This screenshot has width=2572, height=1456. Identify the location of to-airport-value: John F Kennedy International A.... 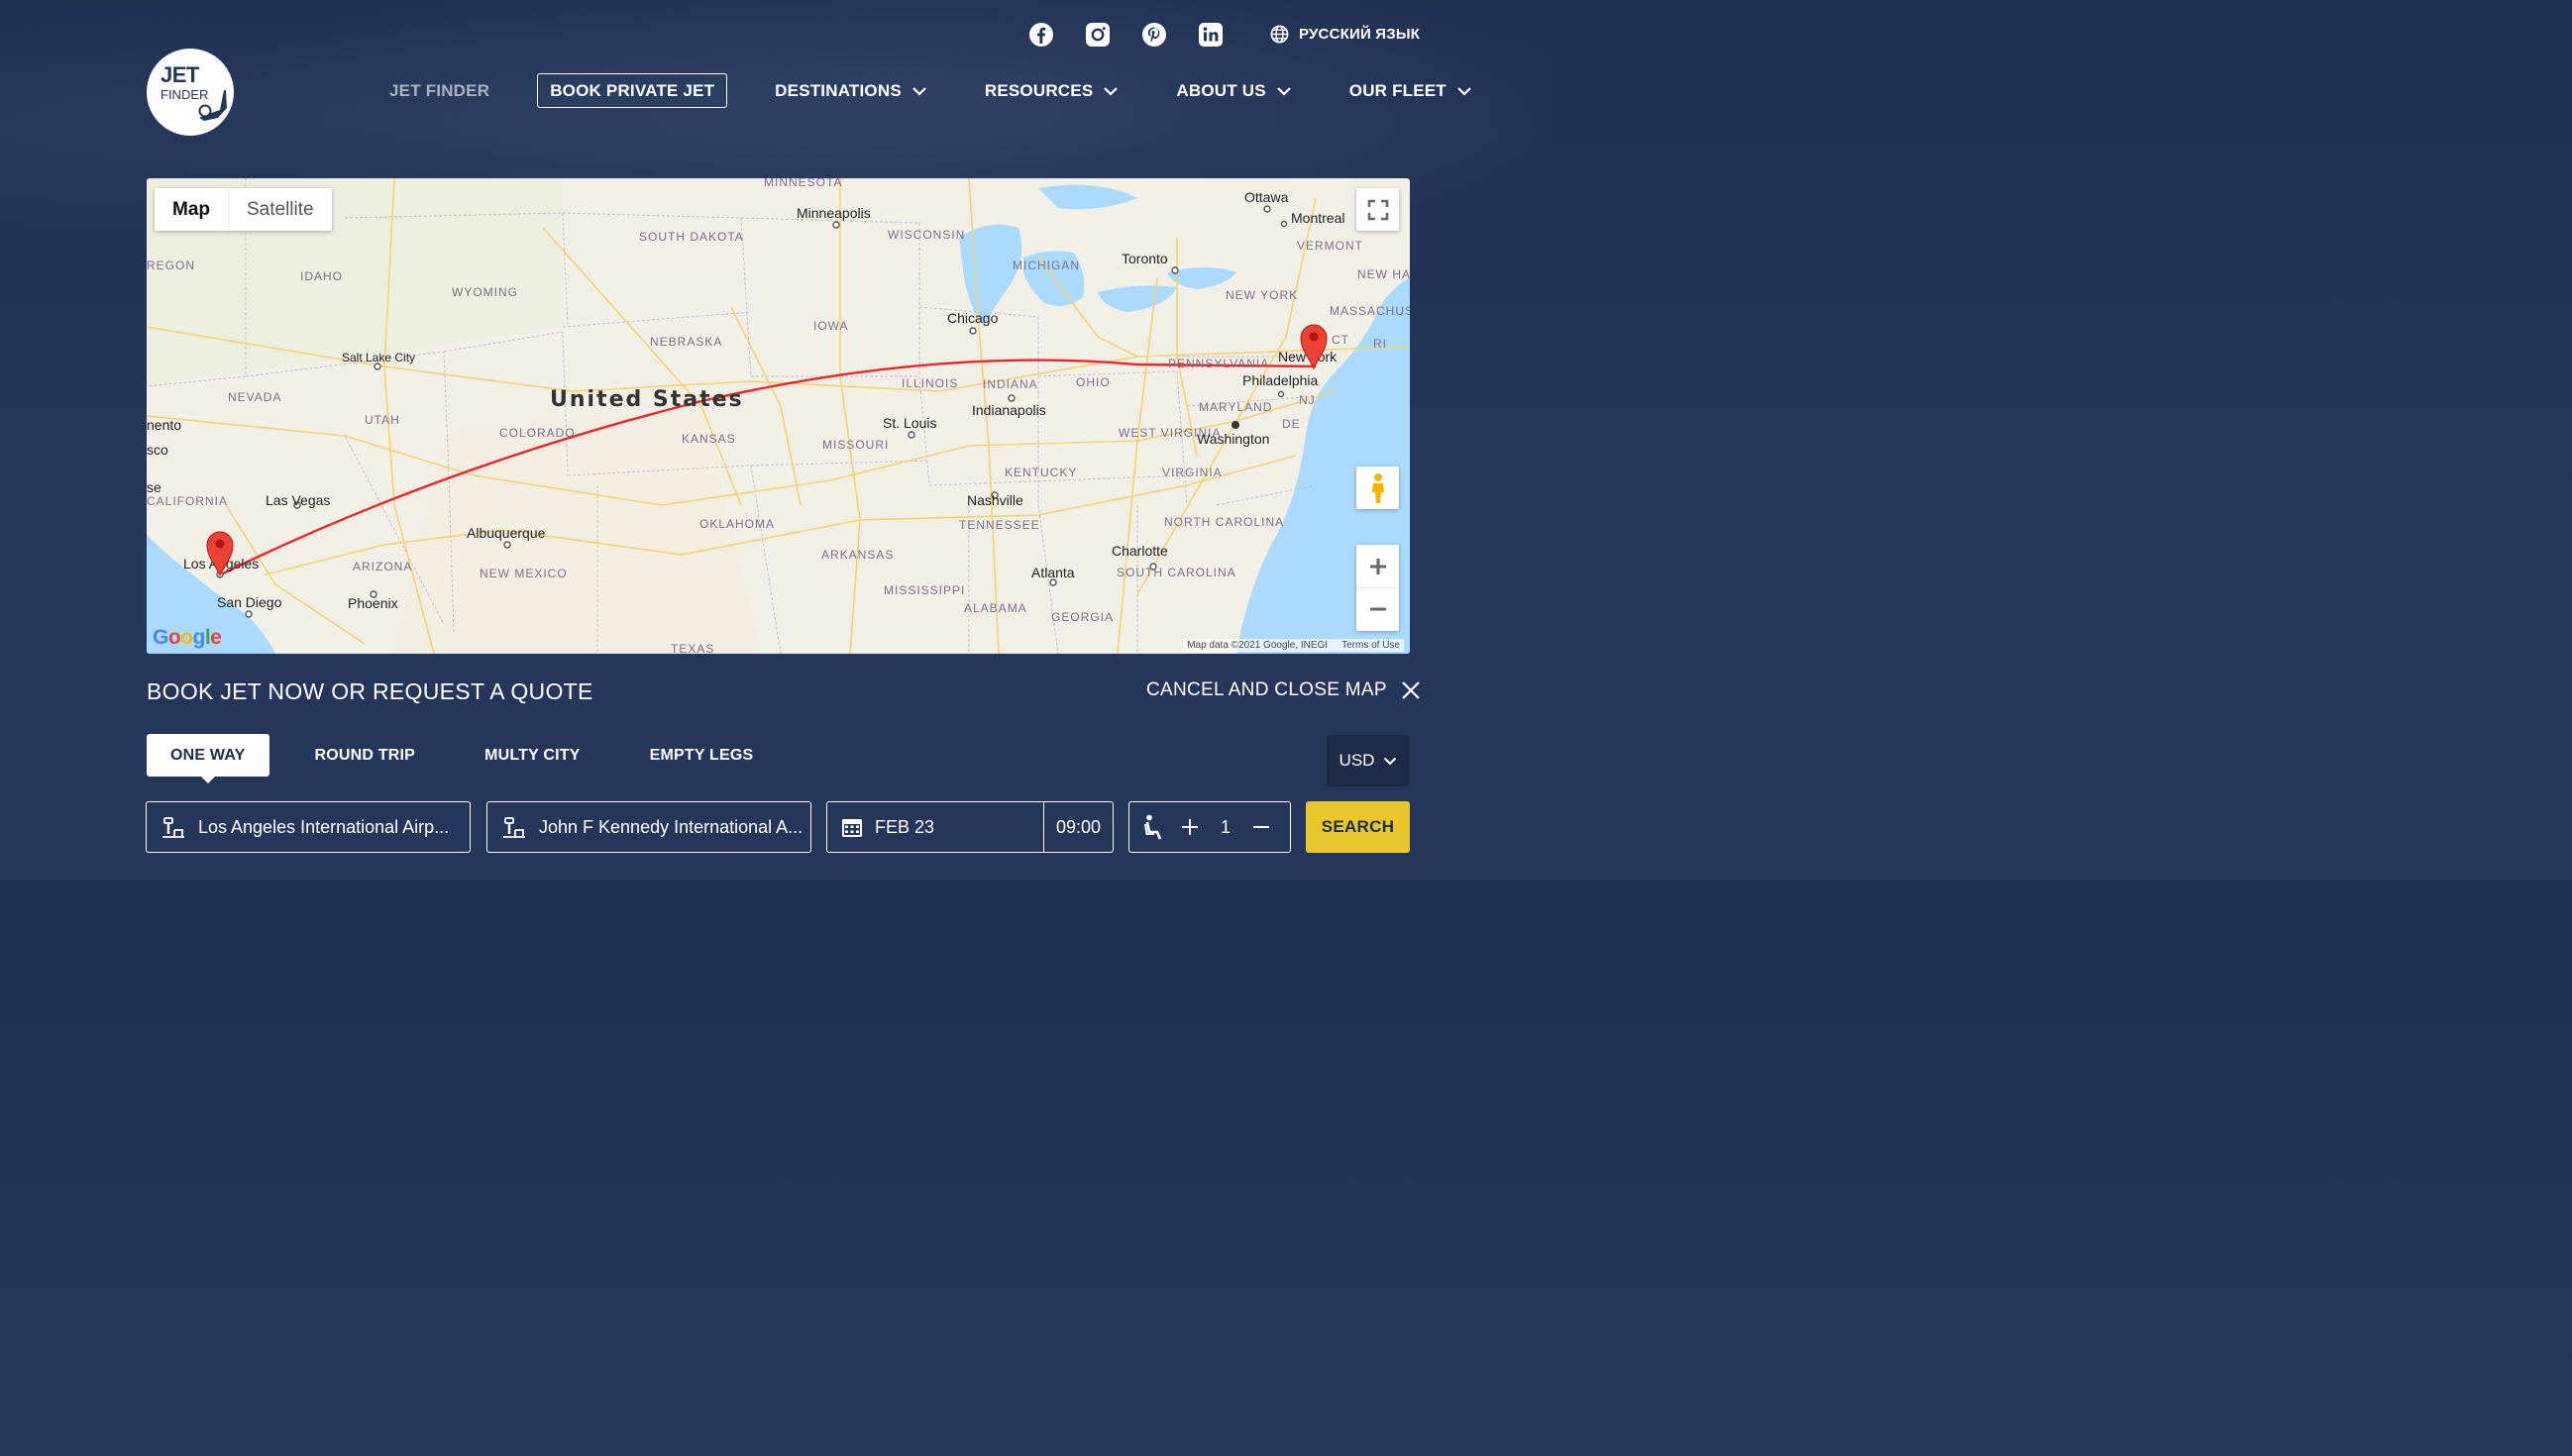
(671, 826).